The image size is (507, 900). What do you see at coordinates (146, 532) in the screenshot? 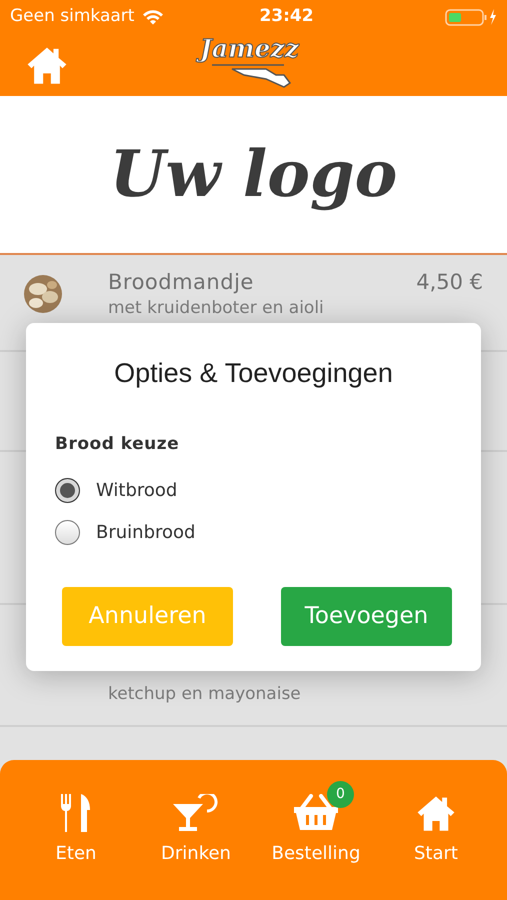
I see `radio-label: Bruinbrood` at bounding box center [146, 532].